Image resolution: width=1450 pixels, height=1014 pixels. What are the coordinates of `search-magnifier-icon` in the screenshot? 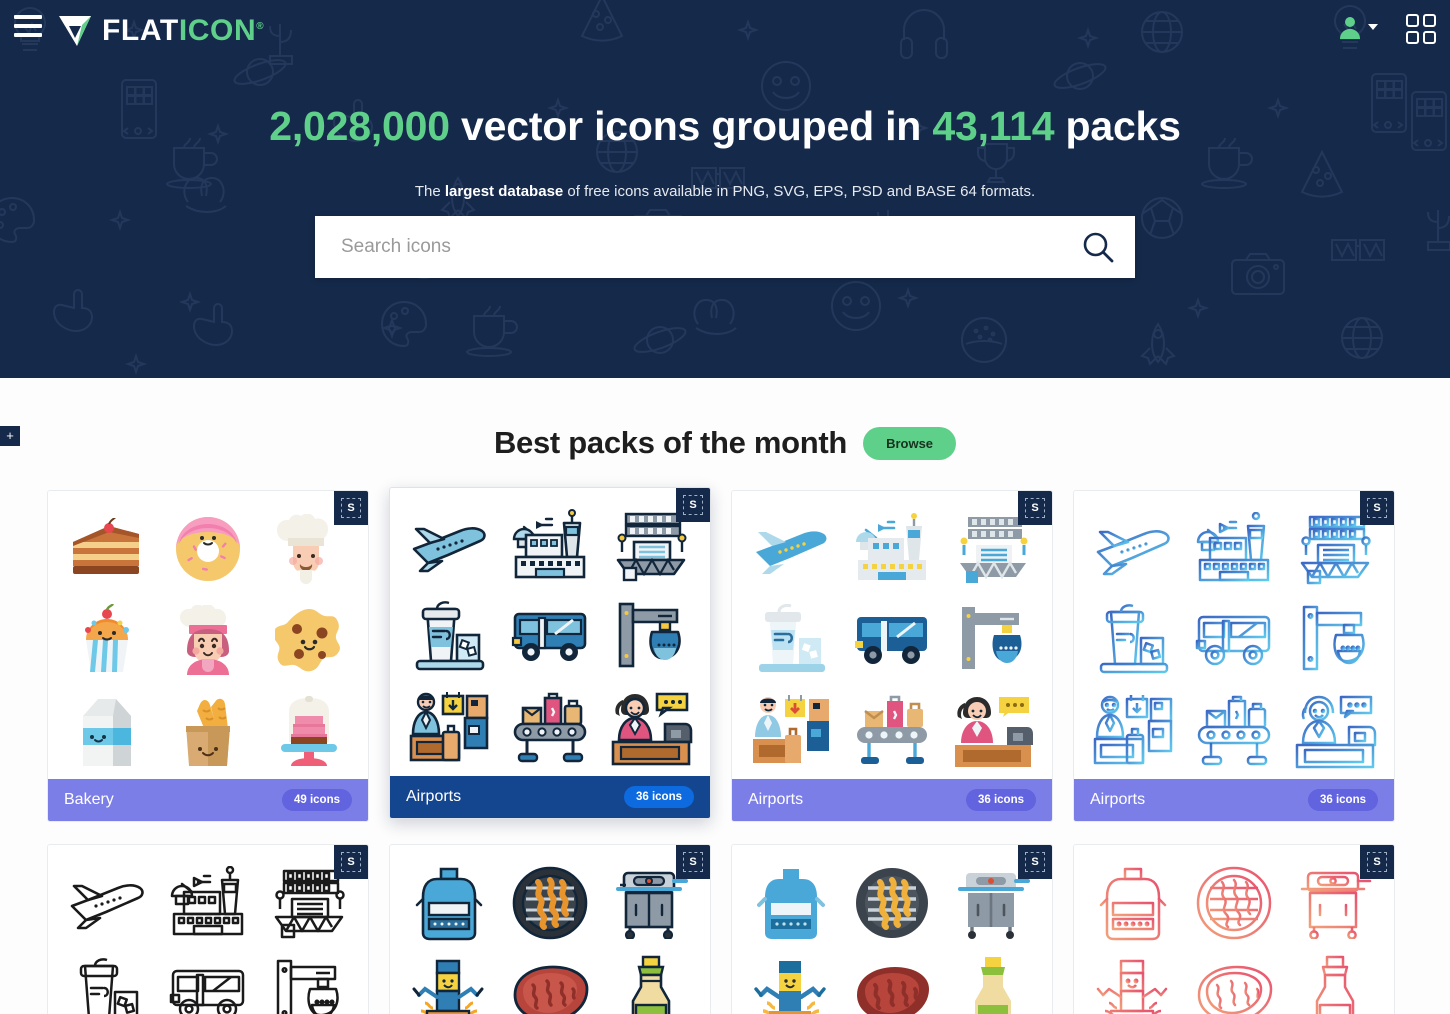 It's located at (1098, 247).